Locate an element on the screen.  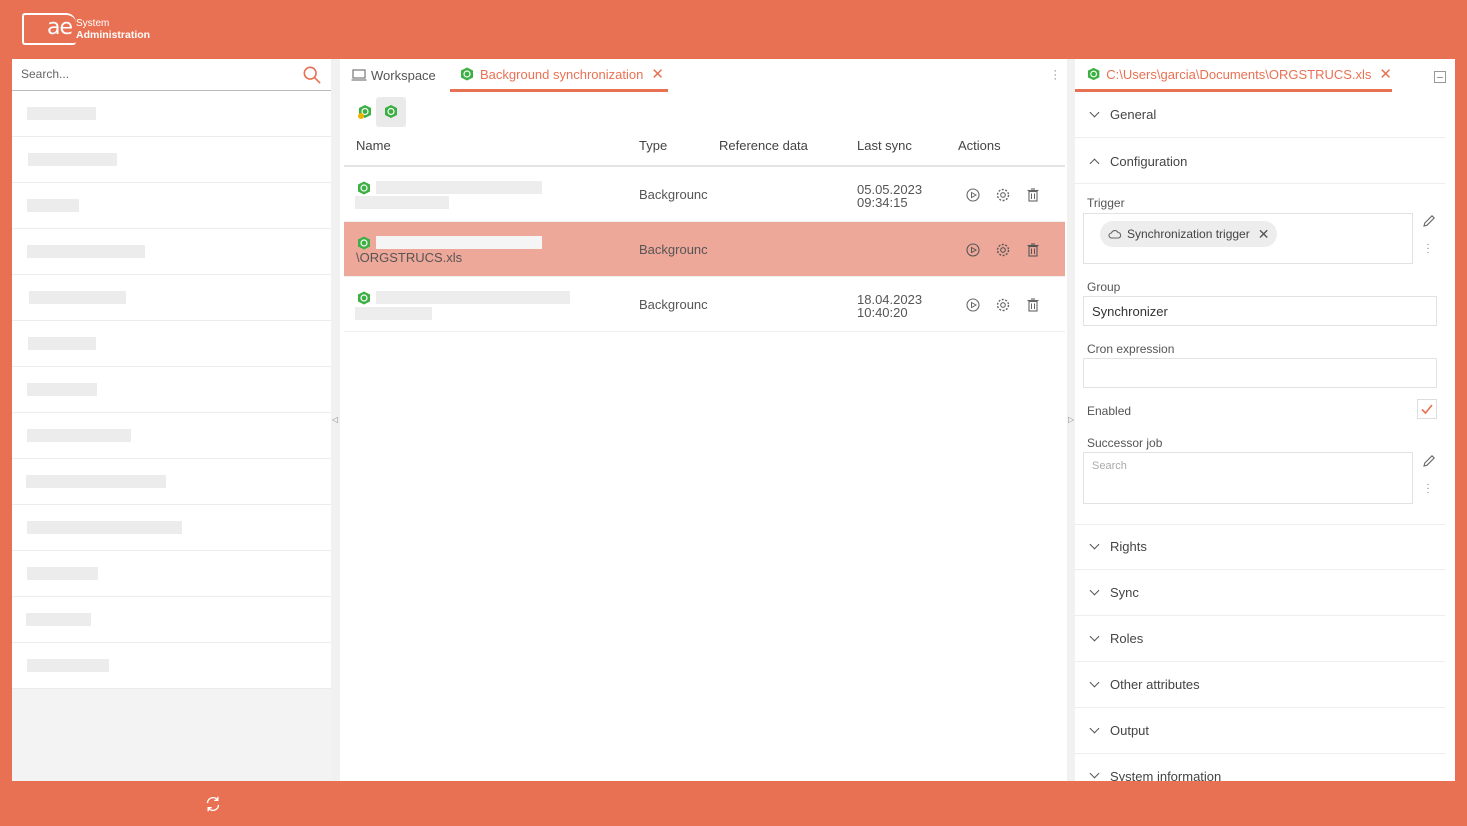
column-type: Type is located at coordinates (653, 145).